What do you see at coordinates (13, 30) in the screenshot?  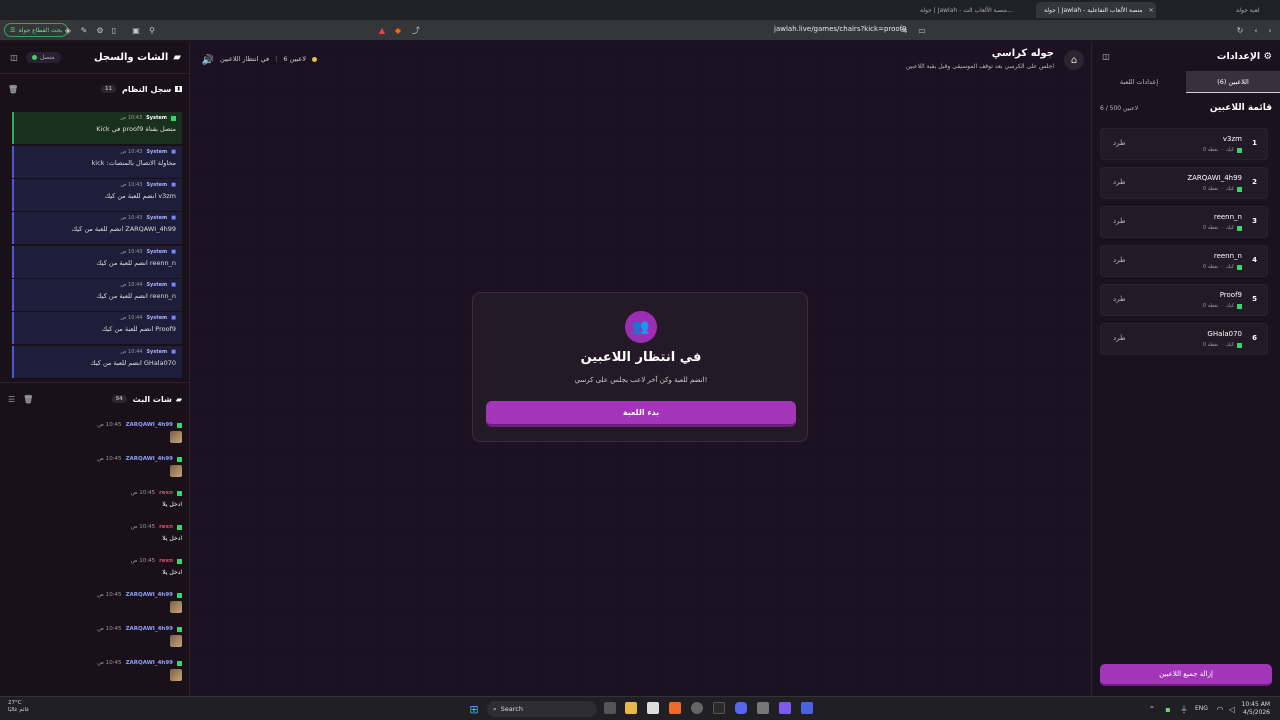 I see `menu-icon: ☰` at bounding box center [13, 30].